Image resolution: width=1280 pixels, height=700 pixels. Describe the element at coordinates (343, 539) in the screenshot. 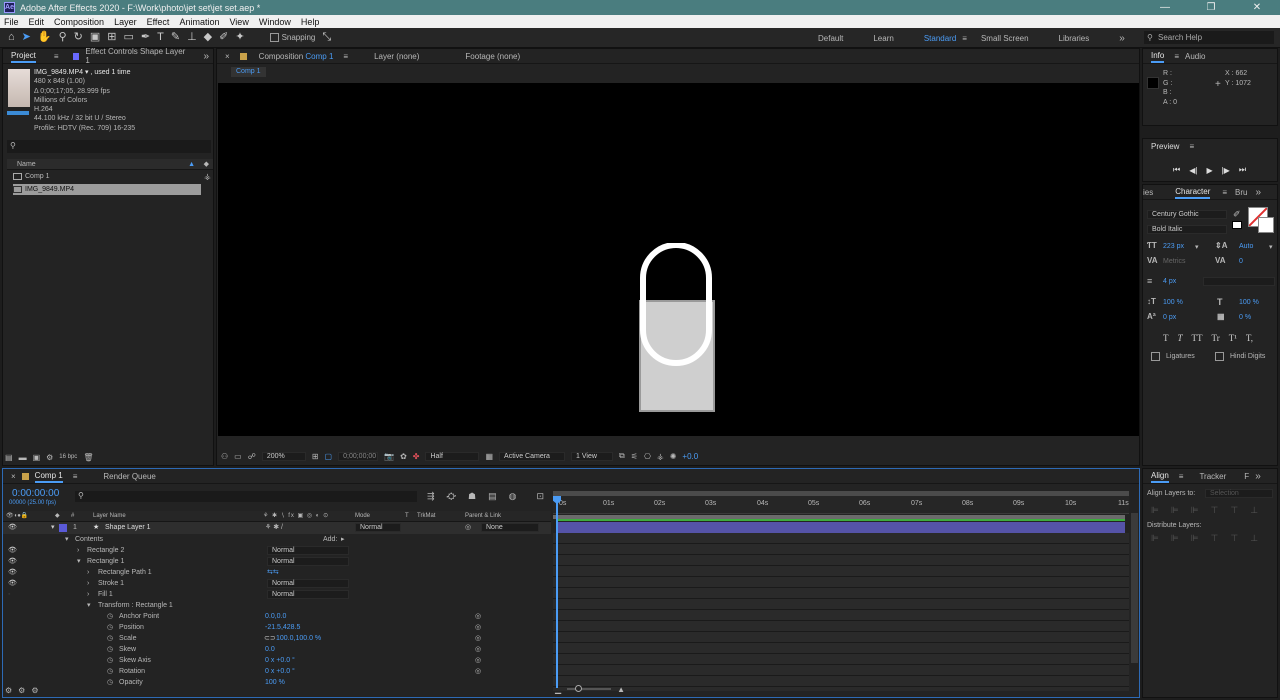

I see `add-content-icon: ▸` at that location.